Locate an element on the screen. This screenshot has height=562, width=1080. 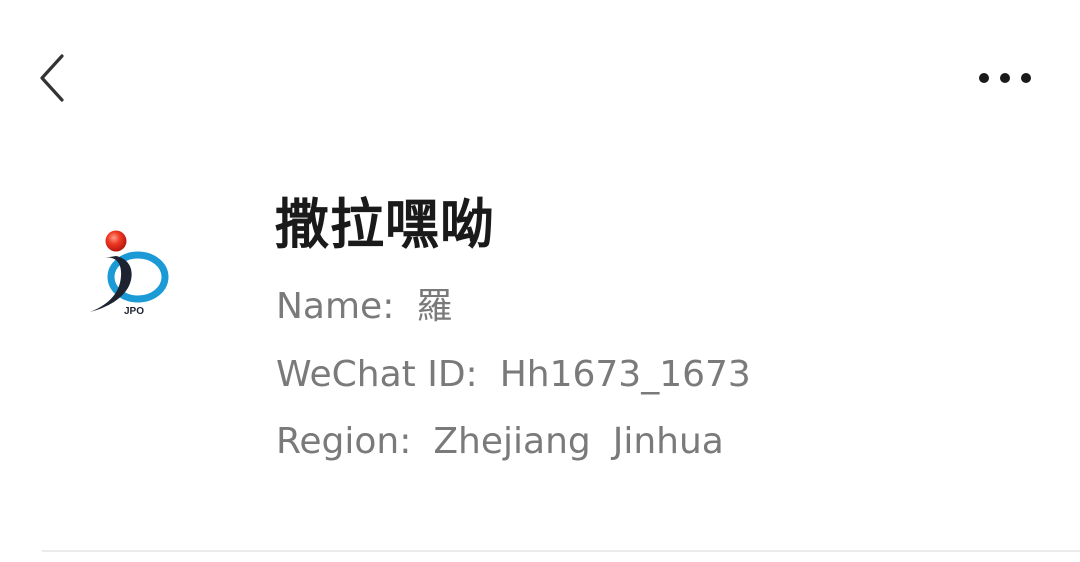
jpo-logo: JPO is located at coordinates (129, 273).